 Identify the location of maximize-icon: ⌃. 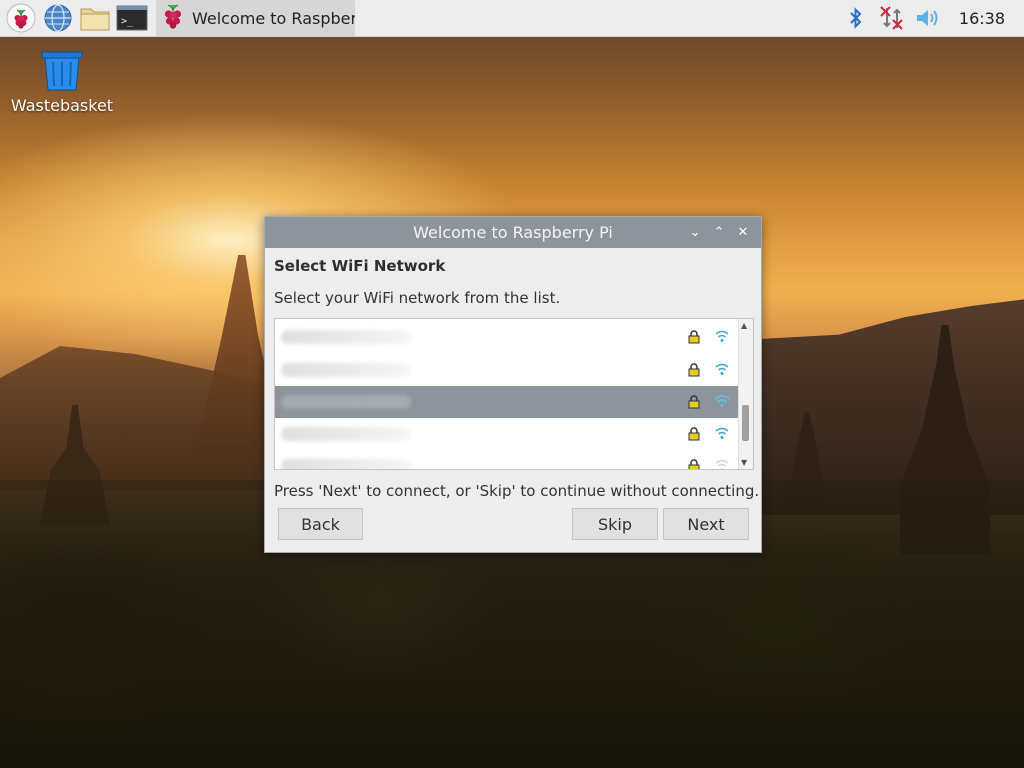
(719, 232).